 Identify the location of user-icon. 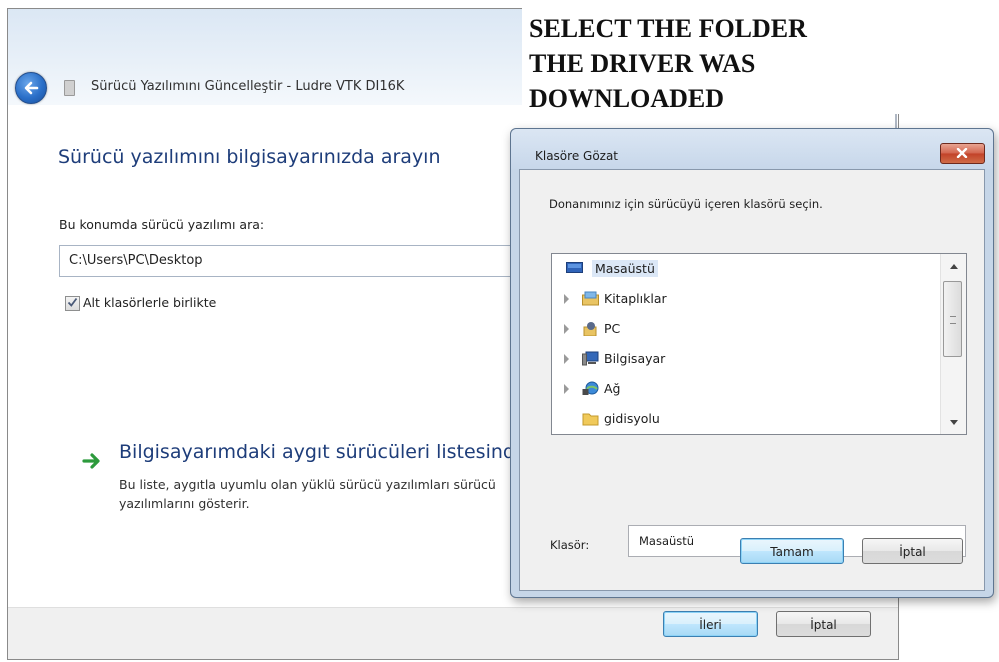
(590, 329).